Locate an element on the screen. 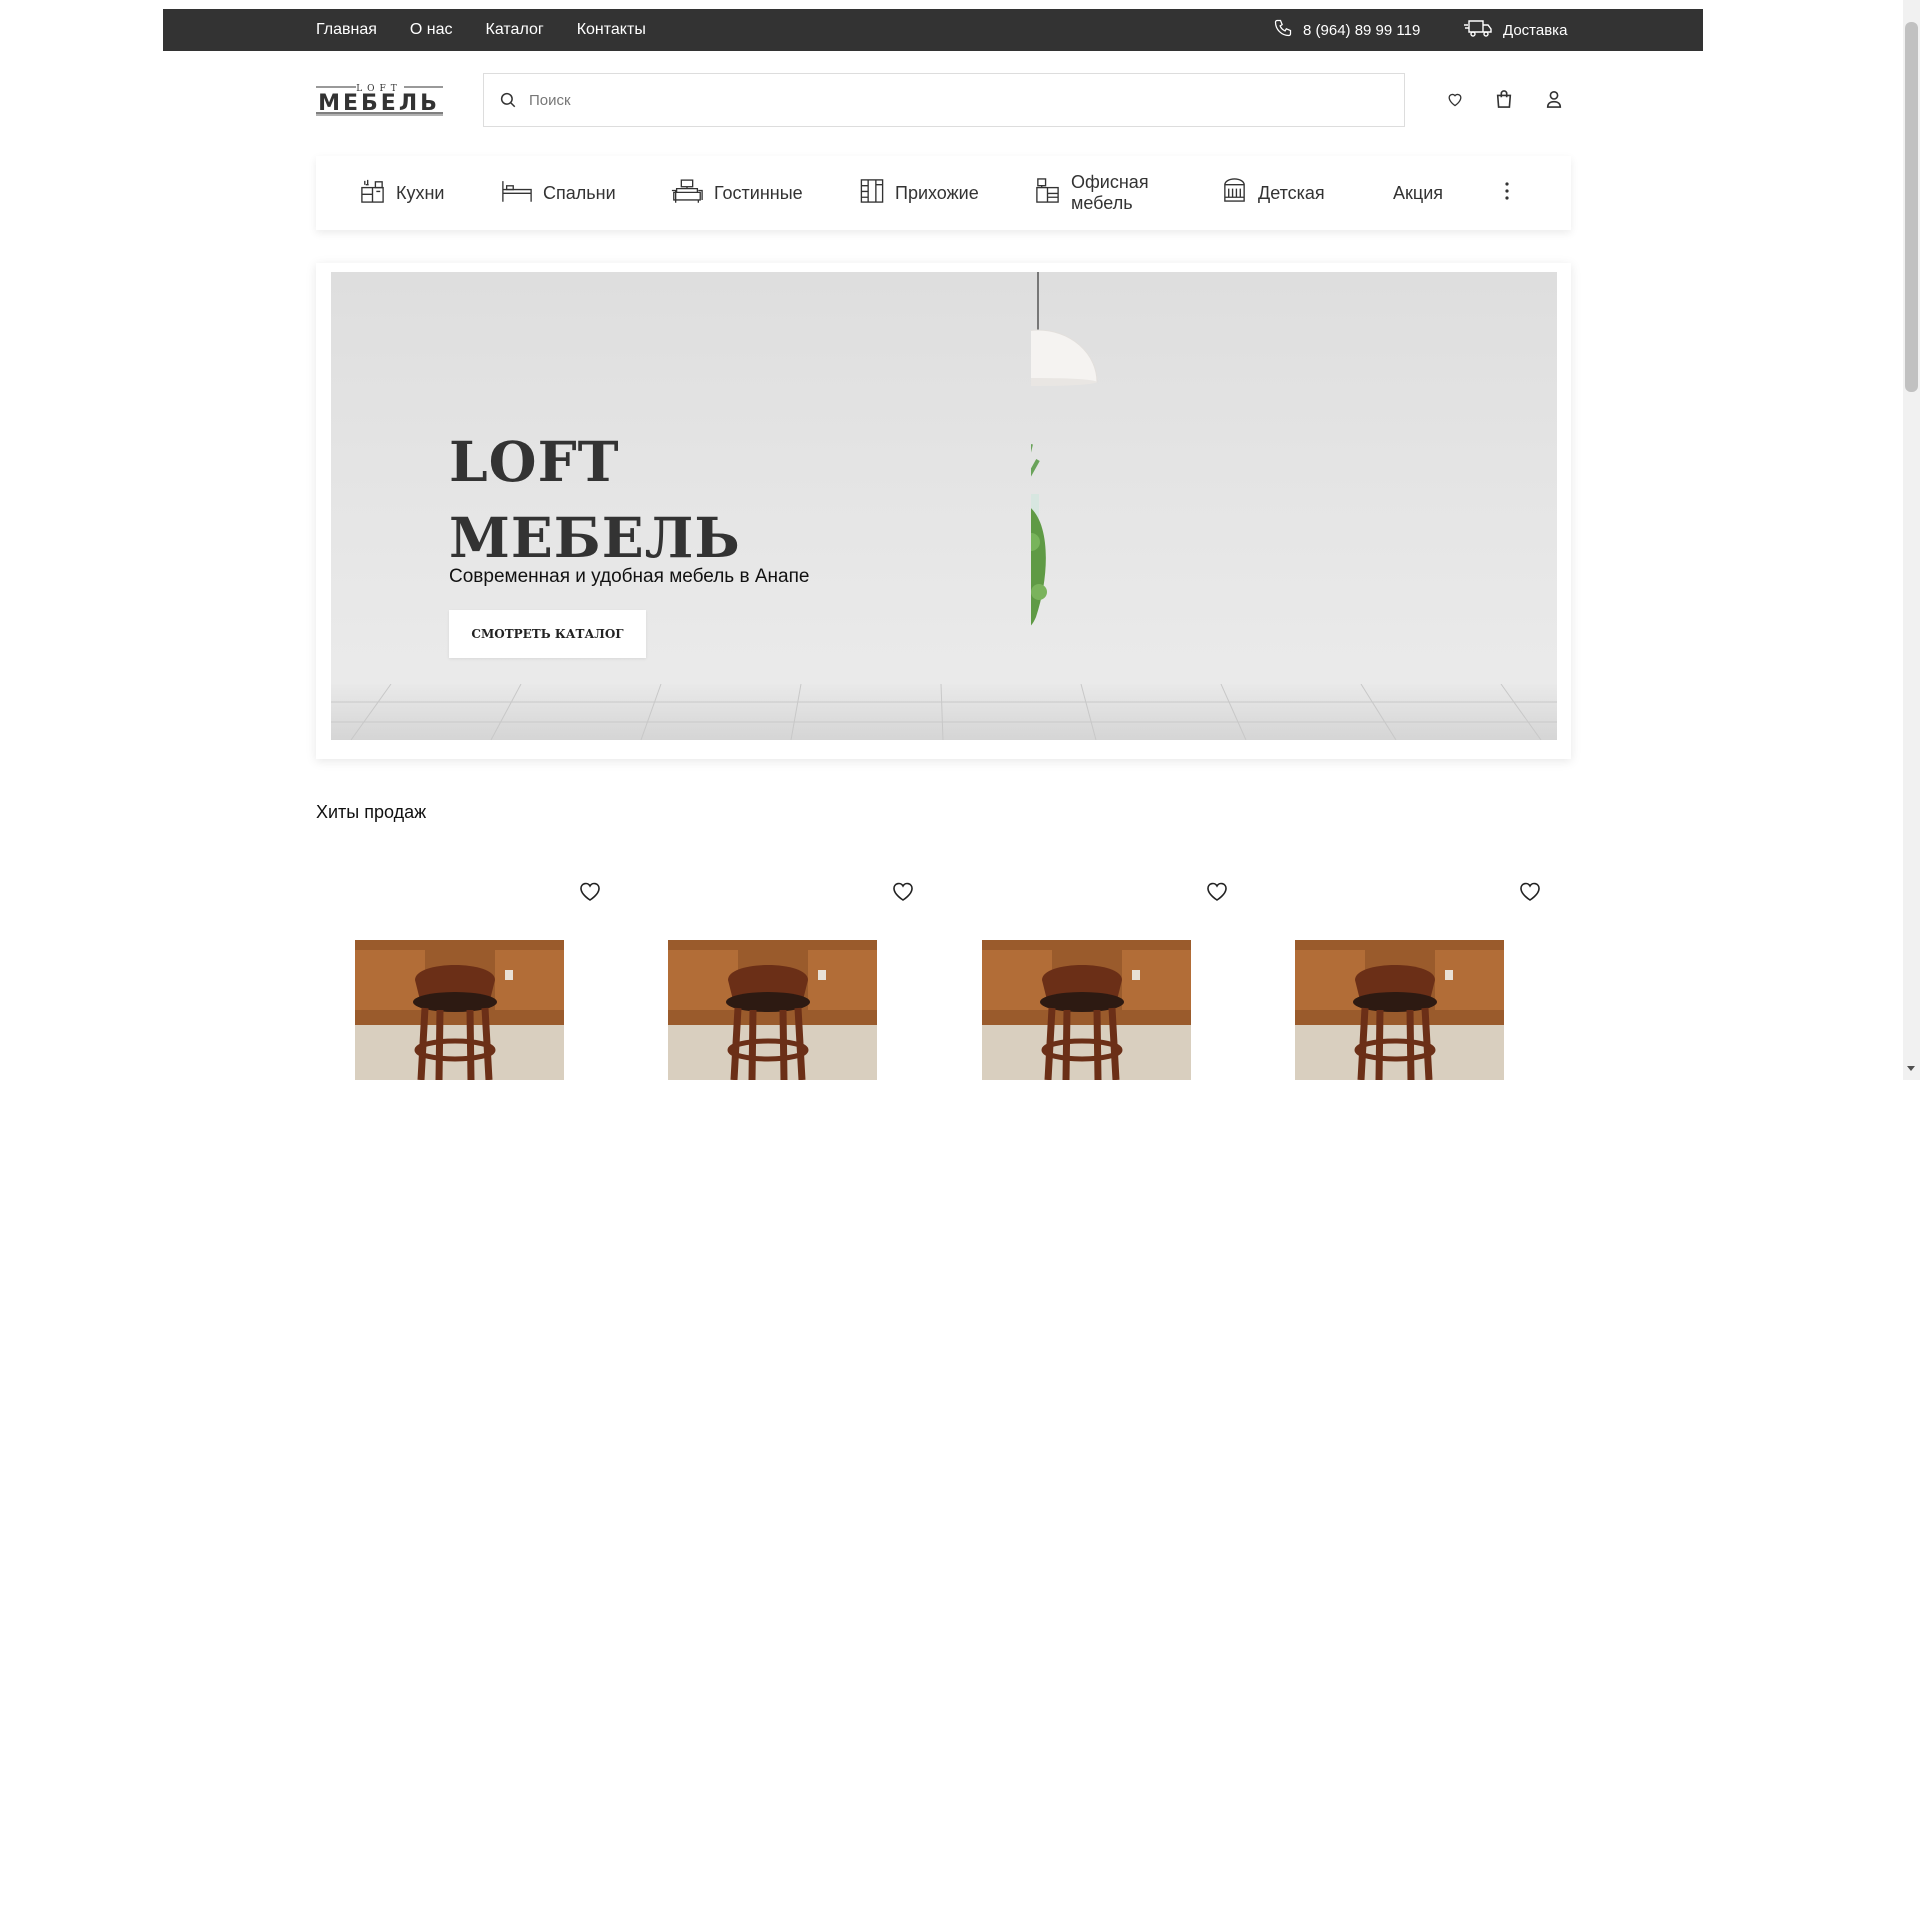 The height and width of the screenshot is (1920, 1920). hero-illustration is located at coordinates (1064, 449).